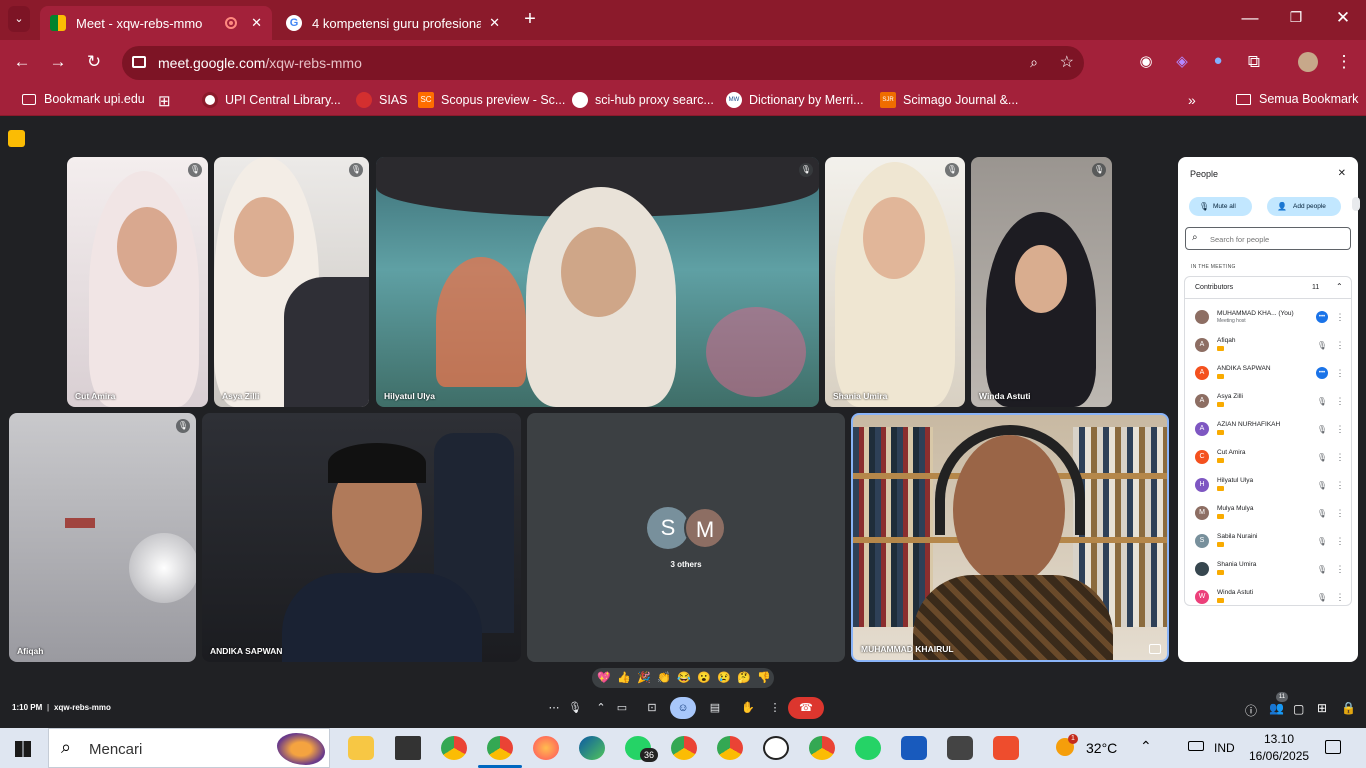 The height and width of the screenshot is (768, 1366). I want to click on clock-time: 13.10, so click(1279, 739).